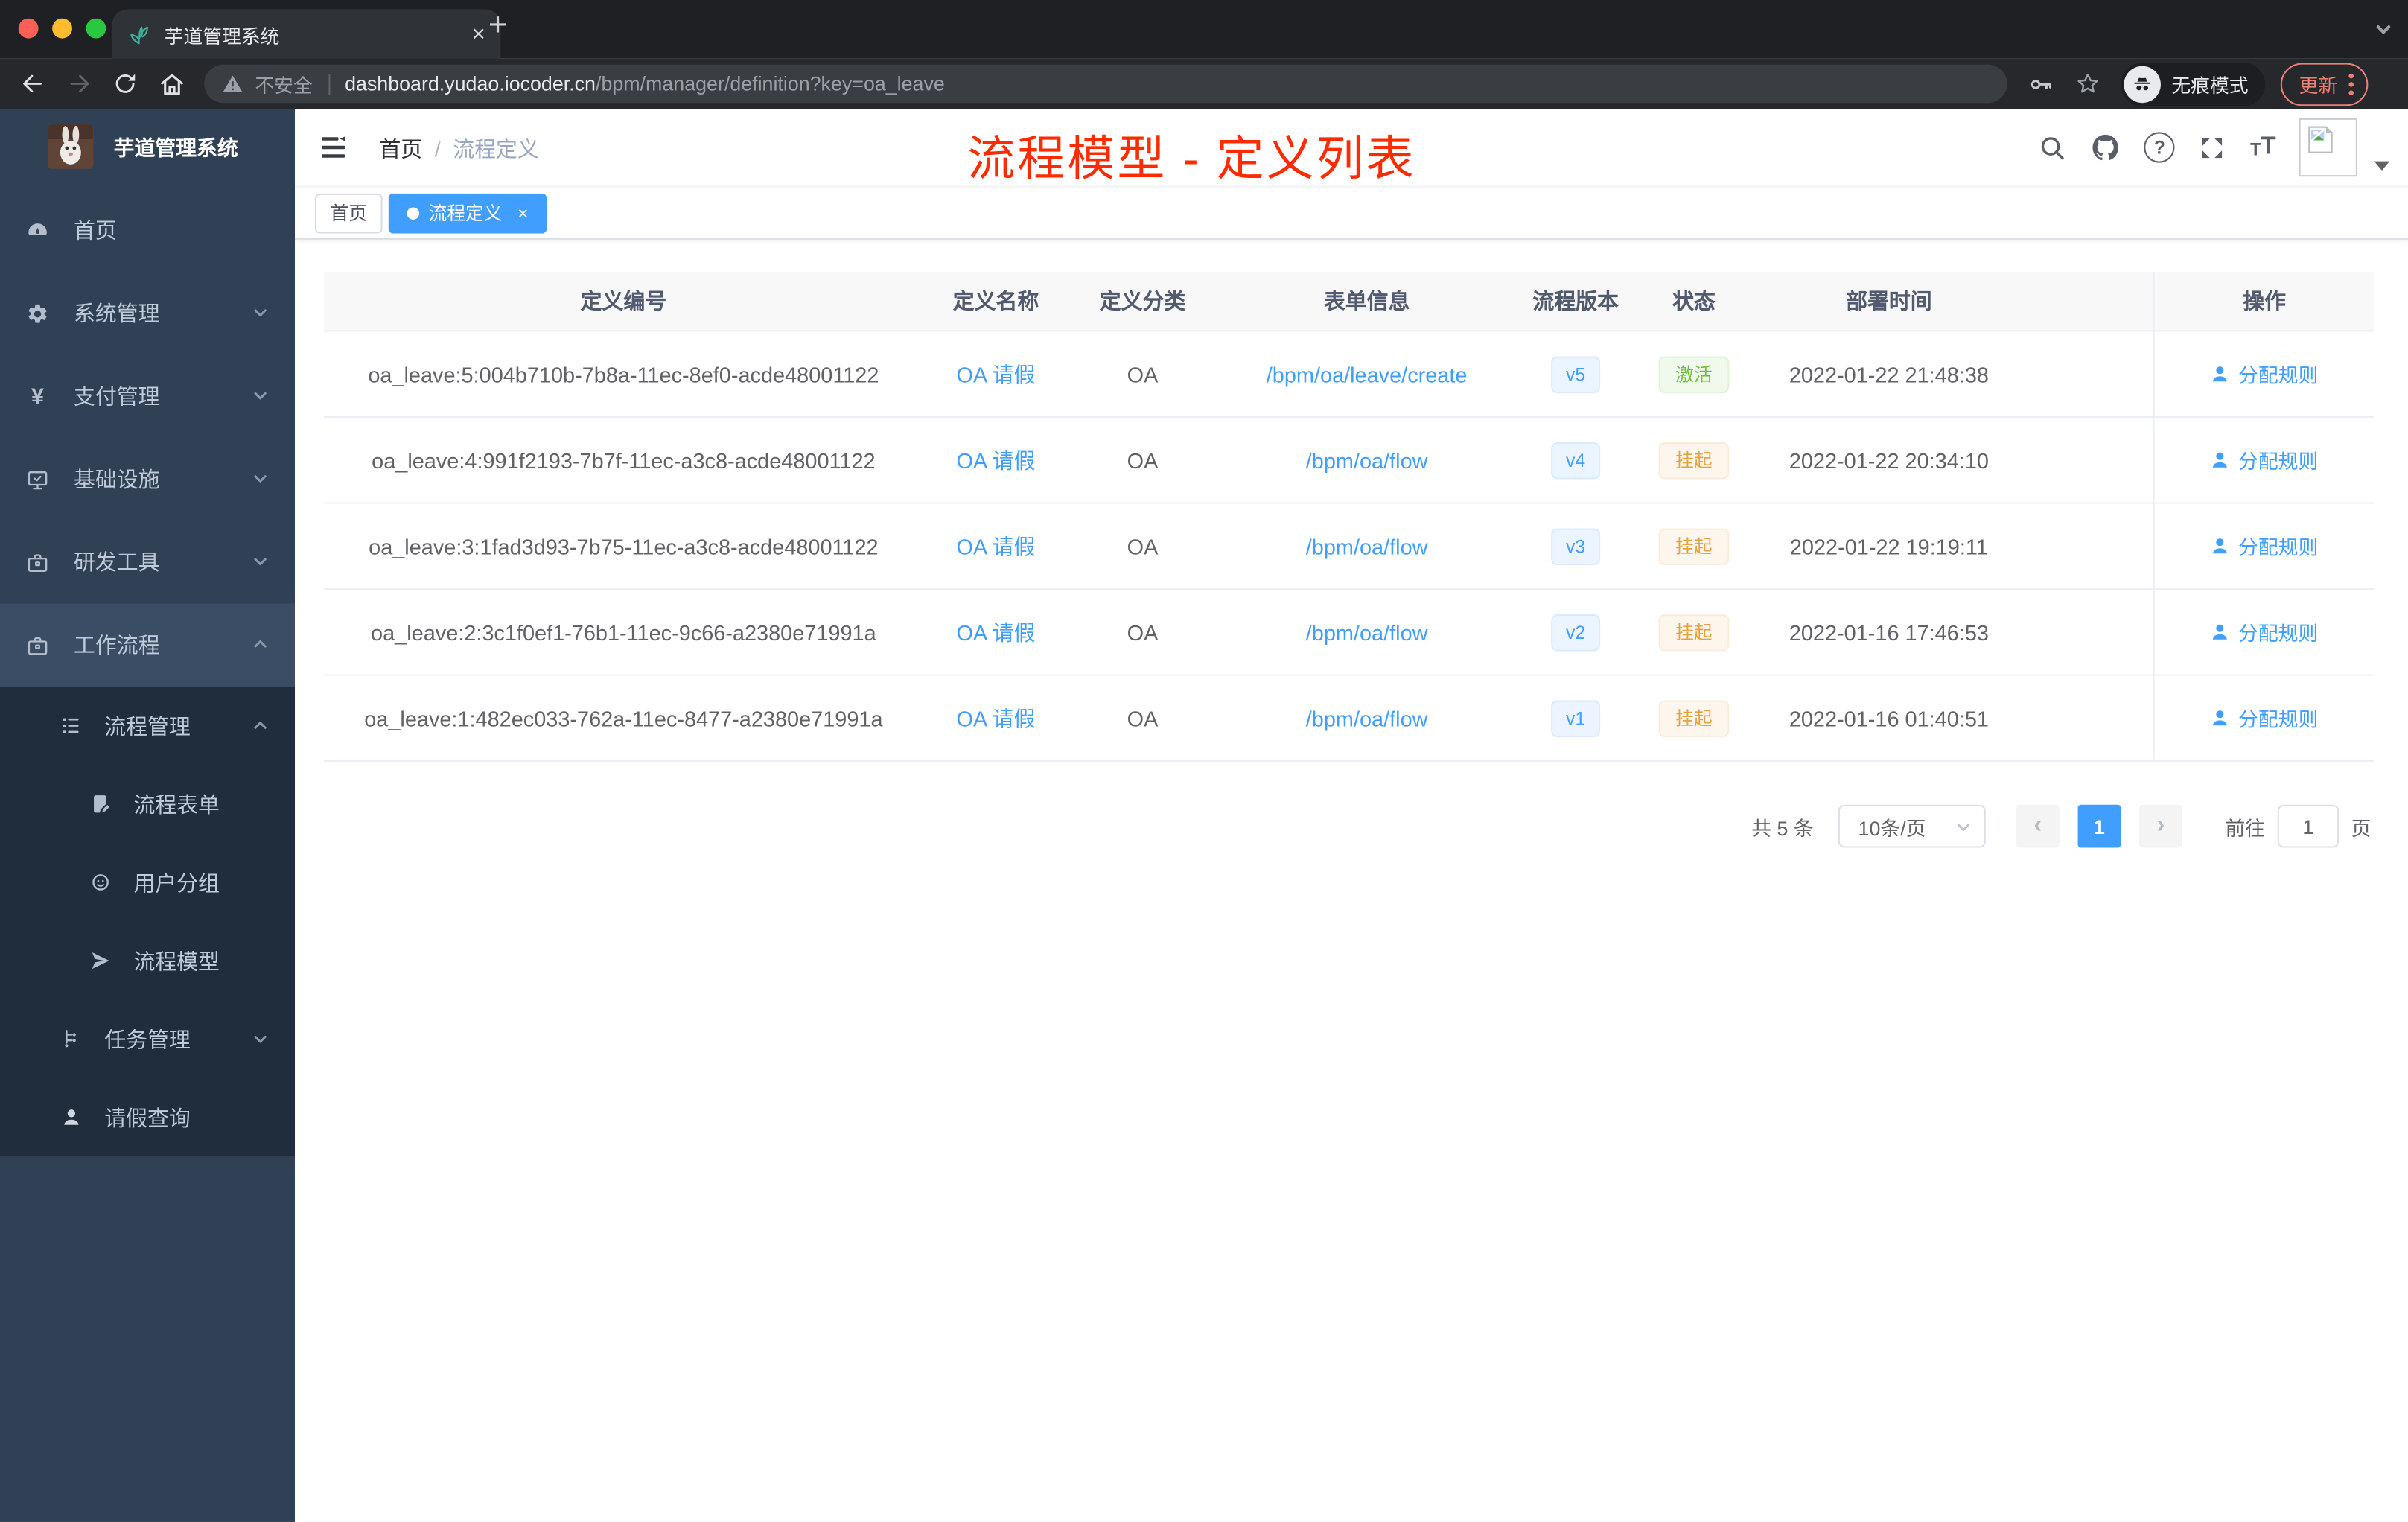  I want to click on sidebar-item-label: 任务管理, so click(147, 1038).